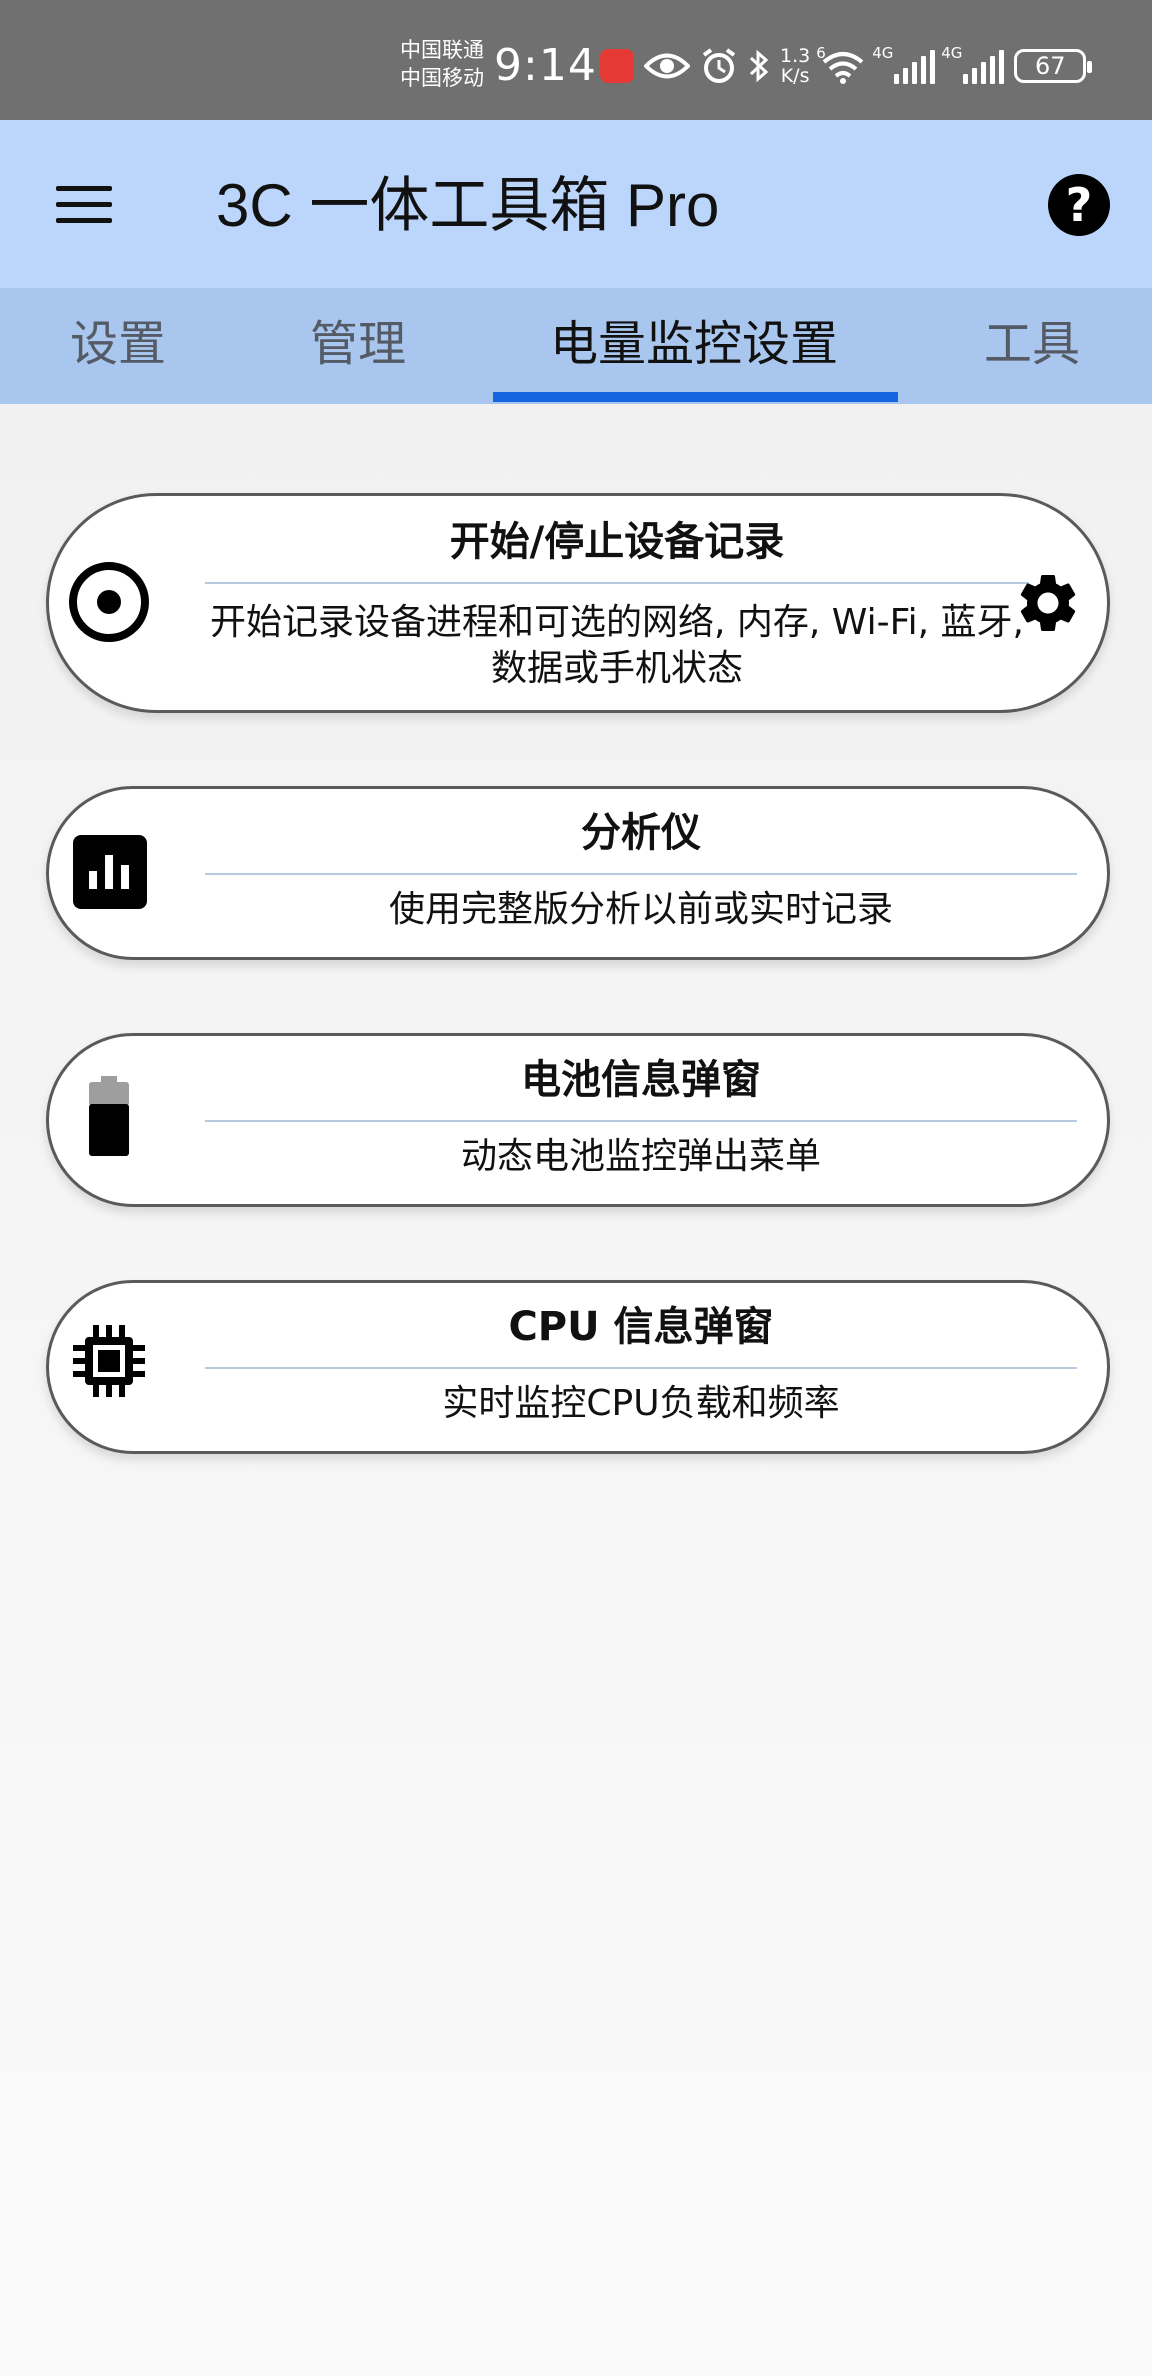 The image size is (1152, 2376). Describe the element at coordinates (468, 205) in the screenshot. I see `app-title: 3C 一体工具箱 Pro` at that location.